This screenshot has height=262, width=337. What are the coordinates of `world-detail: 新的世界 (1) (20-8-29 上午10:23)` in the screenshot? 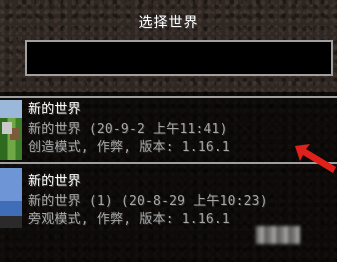 It's located at (148, 201).